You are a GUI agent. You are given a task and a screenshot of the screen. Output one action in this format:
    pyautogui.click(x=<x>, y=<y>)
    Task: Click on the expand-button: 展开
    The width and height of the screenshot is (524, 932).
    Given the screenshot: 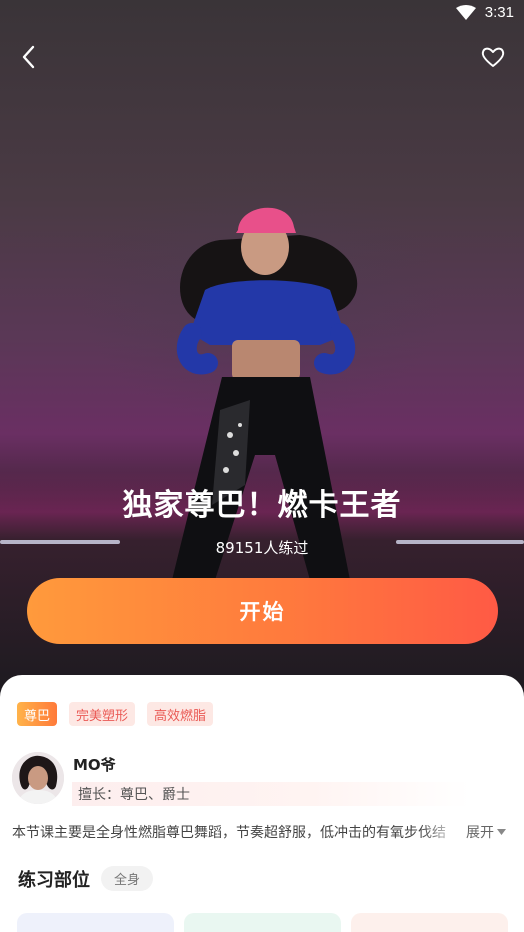 What is the action you would take?
    pyautogui.click(x=486, y=832)
    